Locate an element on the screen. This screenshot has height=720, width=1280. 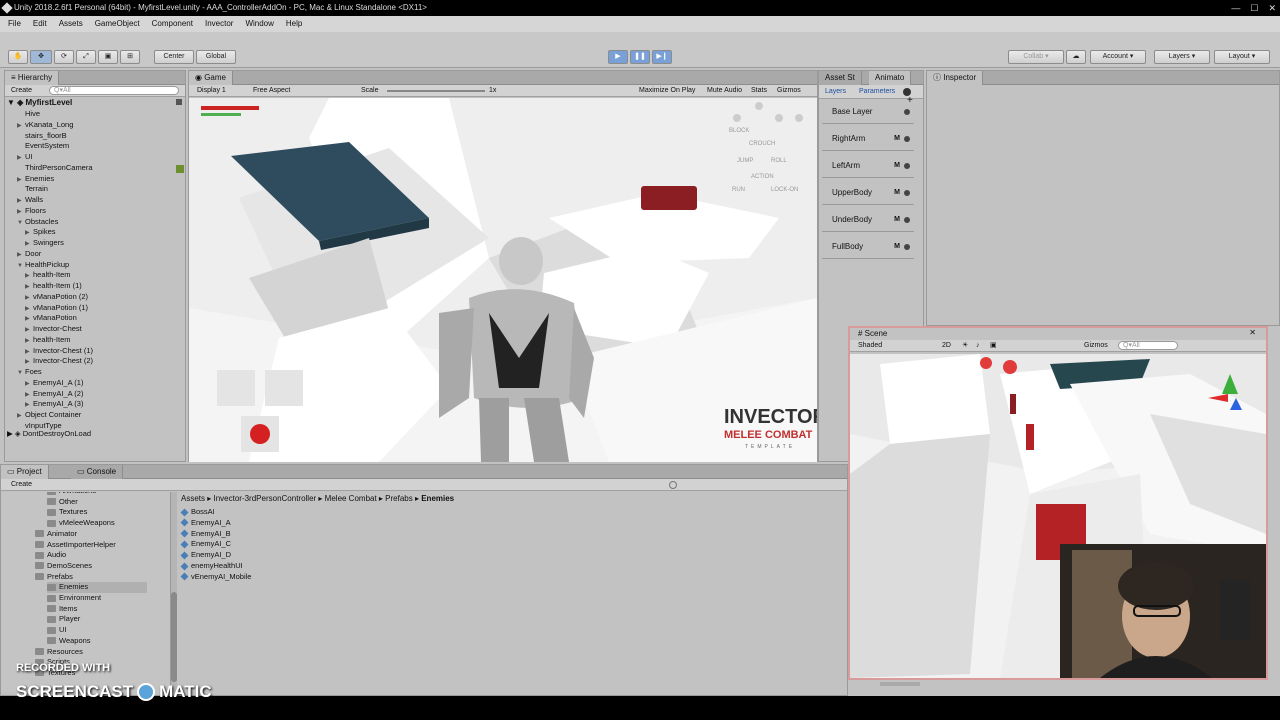
folder-item: Player is located at coordinates (63, 619).